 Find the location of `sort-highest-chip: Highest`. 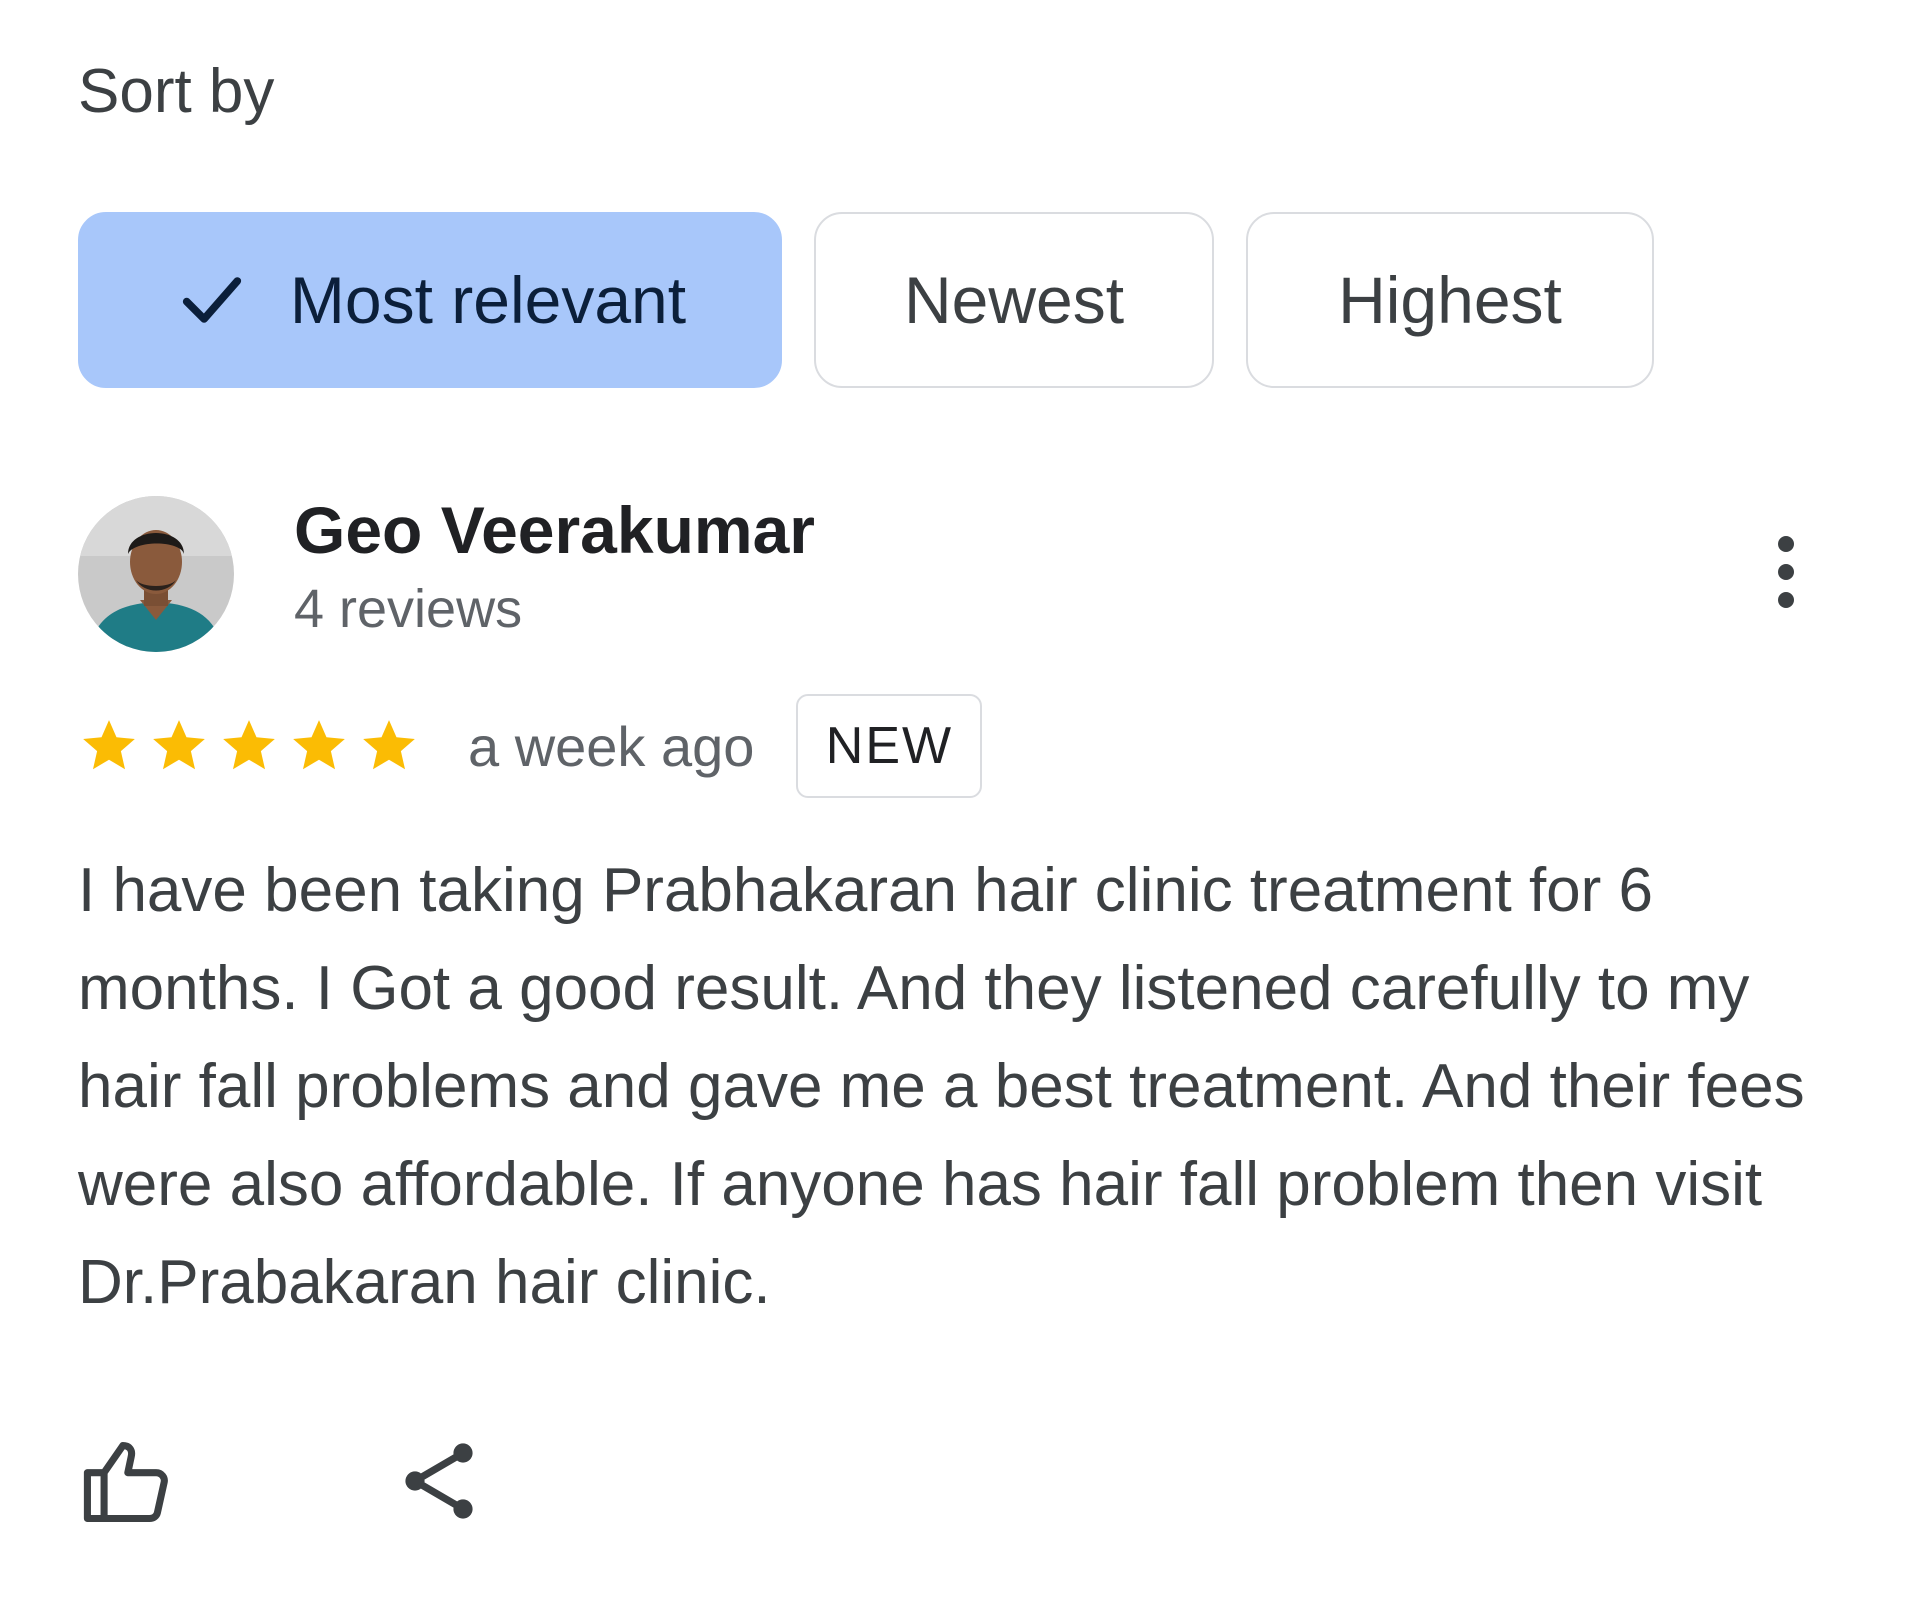

sort-highest-chip: Highest is located at coordinates (1450, 300).